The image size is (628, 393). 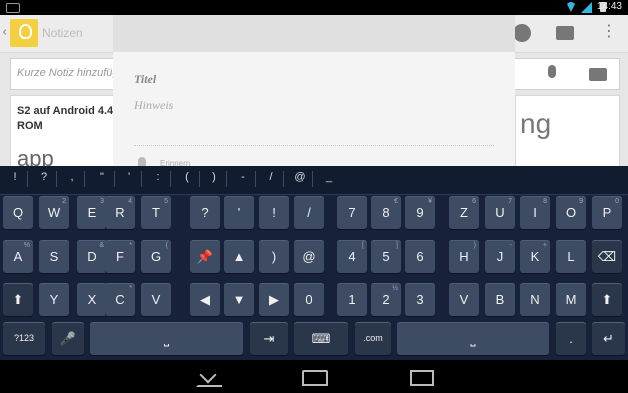 What do you see at coordinates (239, 212) in the screenshot?
I see `key-': '` at bounding box center [239, 212].